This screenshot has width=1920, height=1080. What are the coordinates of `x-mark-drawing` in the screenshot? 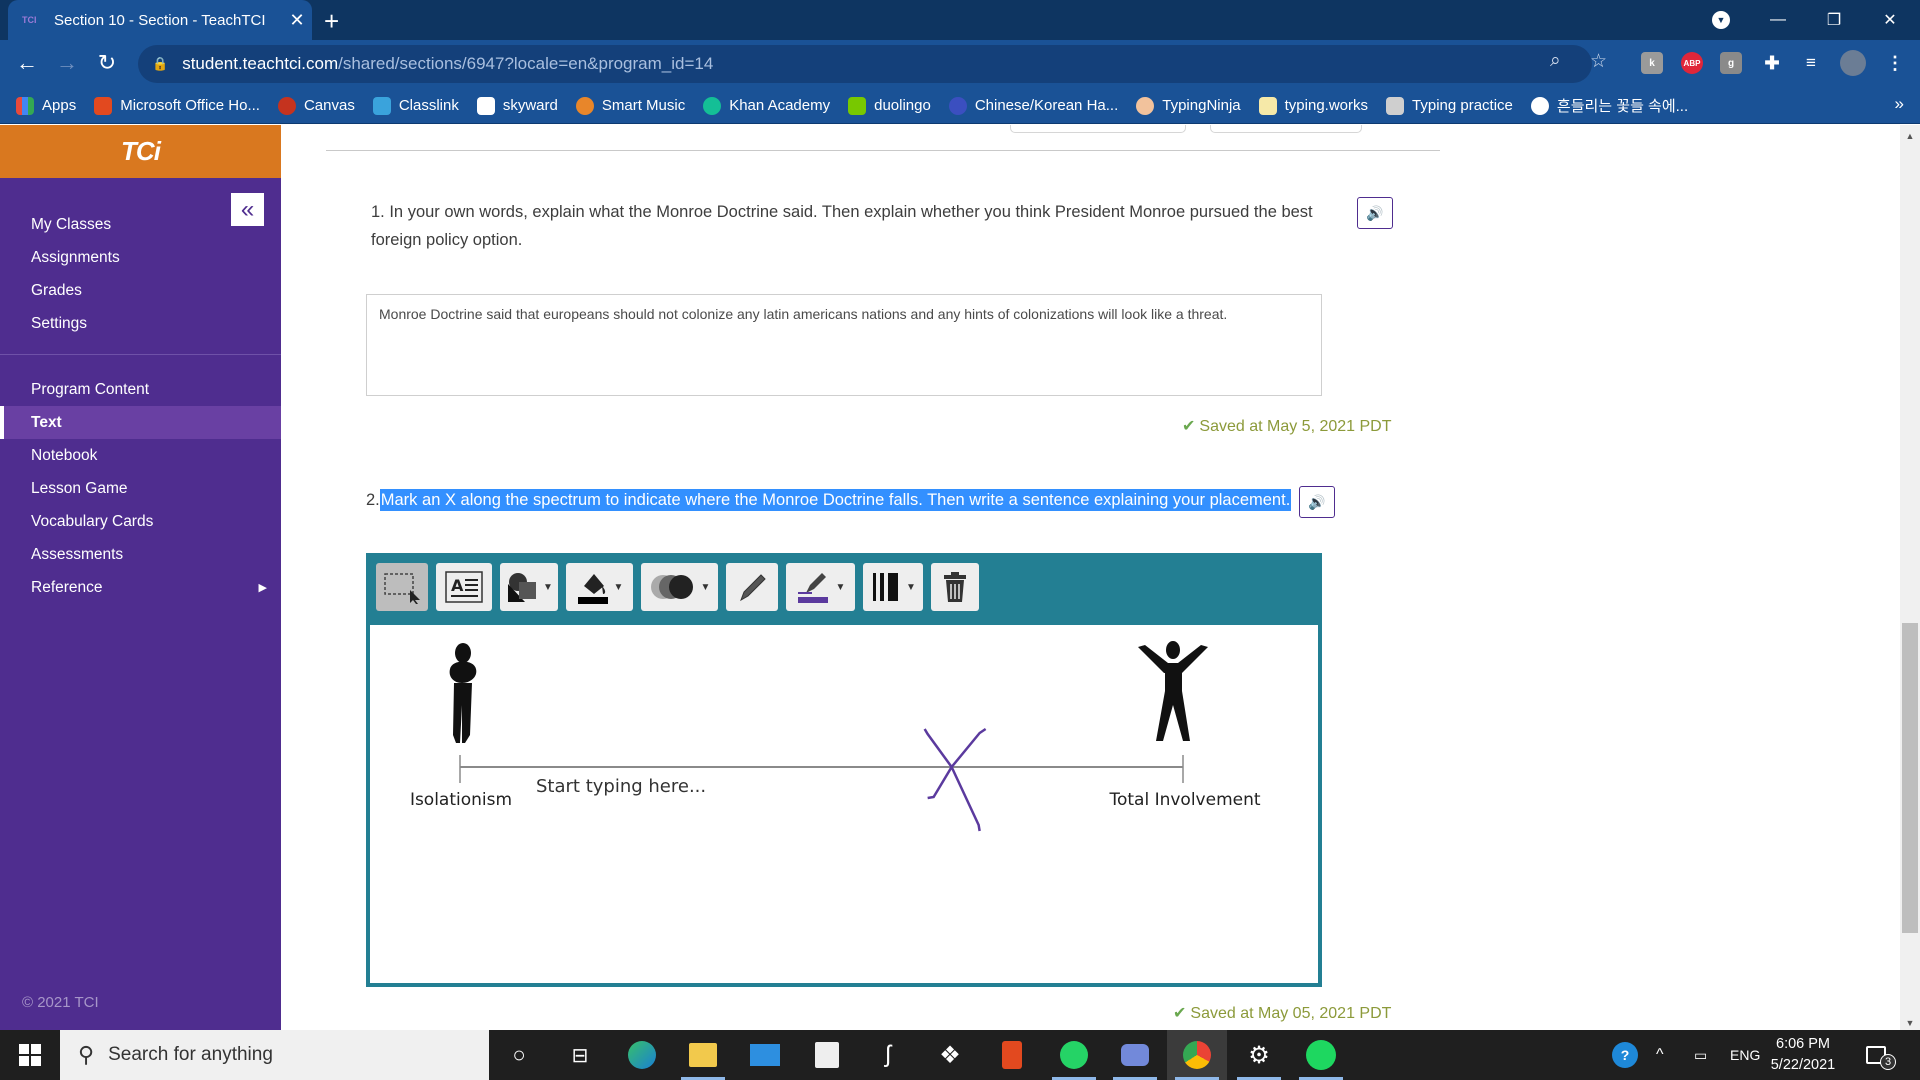 It's located at (955, 779).